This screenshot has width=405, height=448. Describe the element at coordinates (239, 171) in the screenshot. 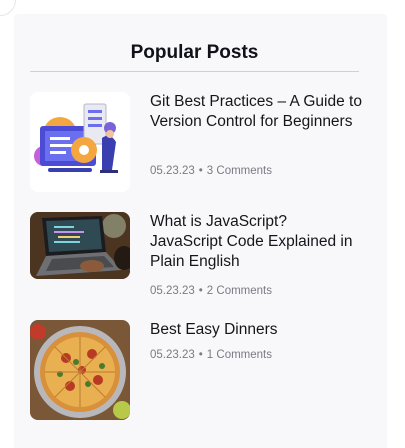

I see `comments-link: 3 Comments` at that location.